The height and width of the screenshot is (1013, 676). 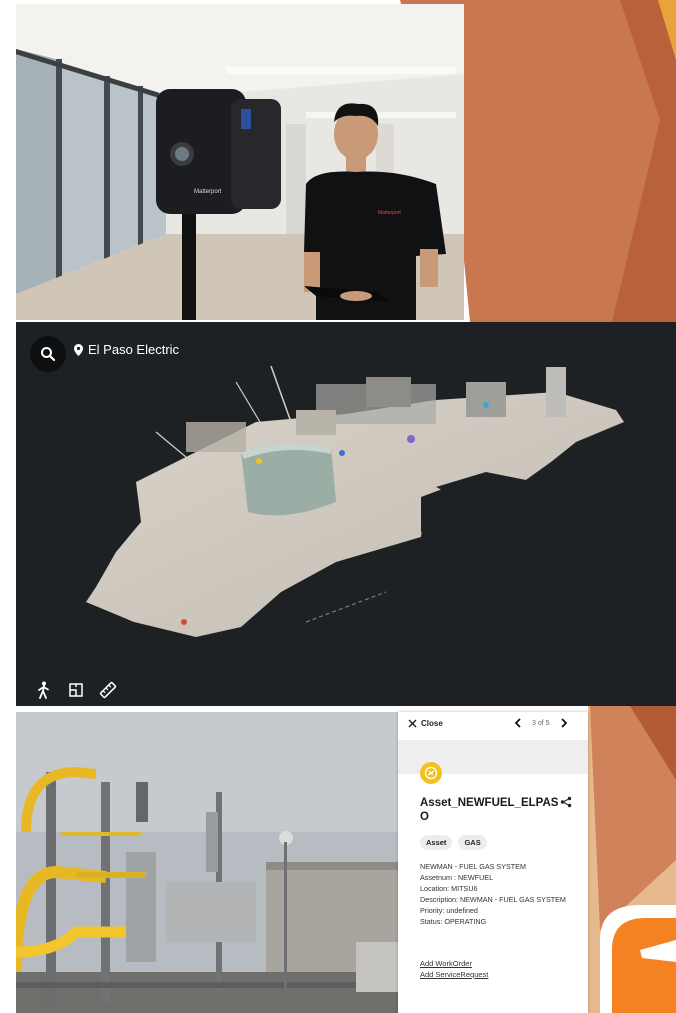 I want to click on walk-icon, so click(x=43, y=690).